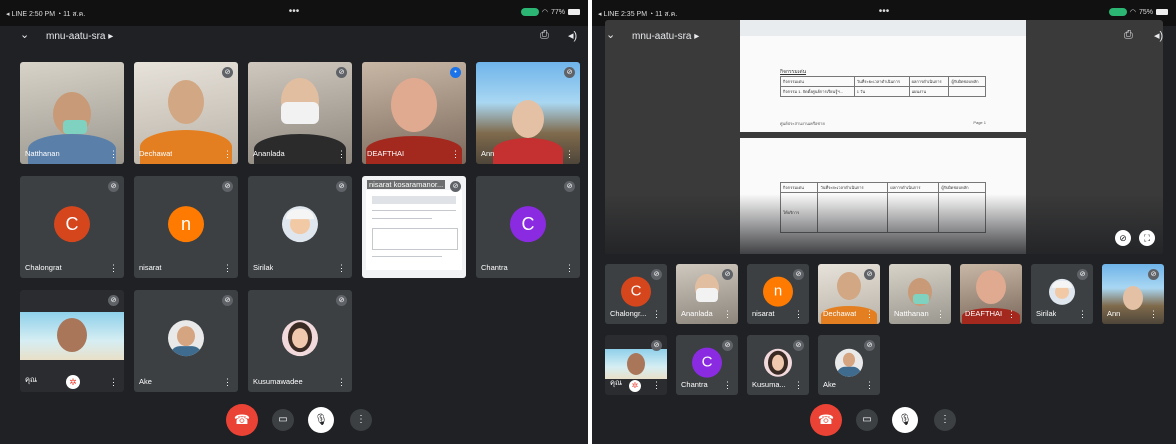  I want to click on participant-name: Chantra, so click(694, 384).